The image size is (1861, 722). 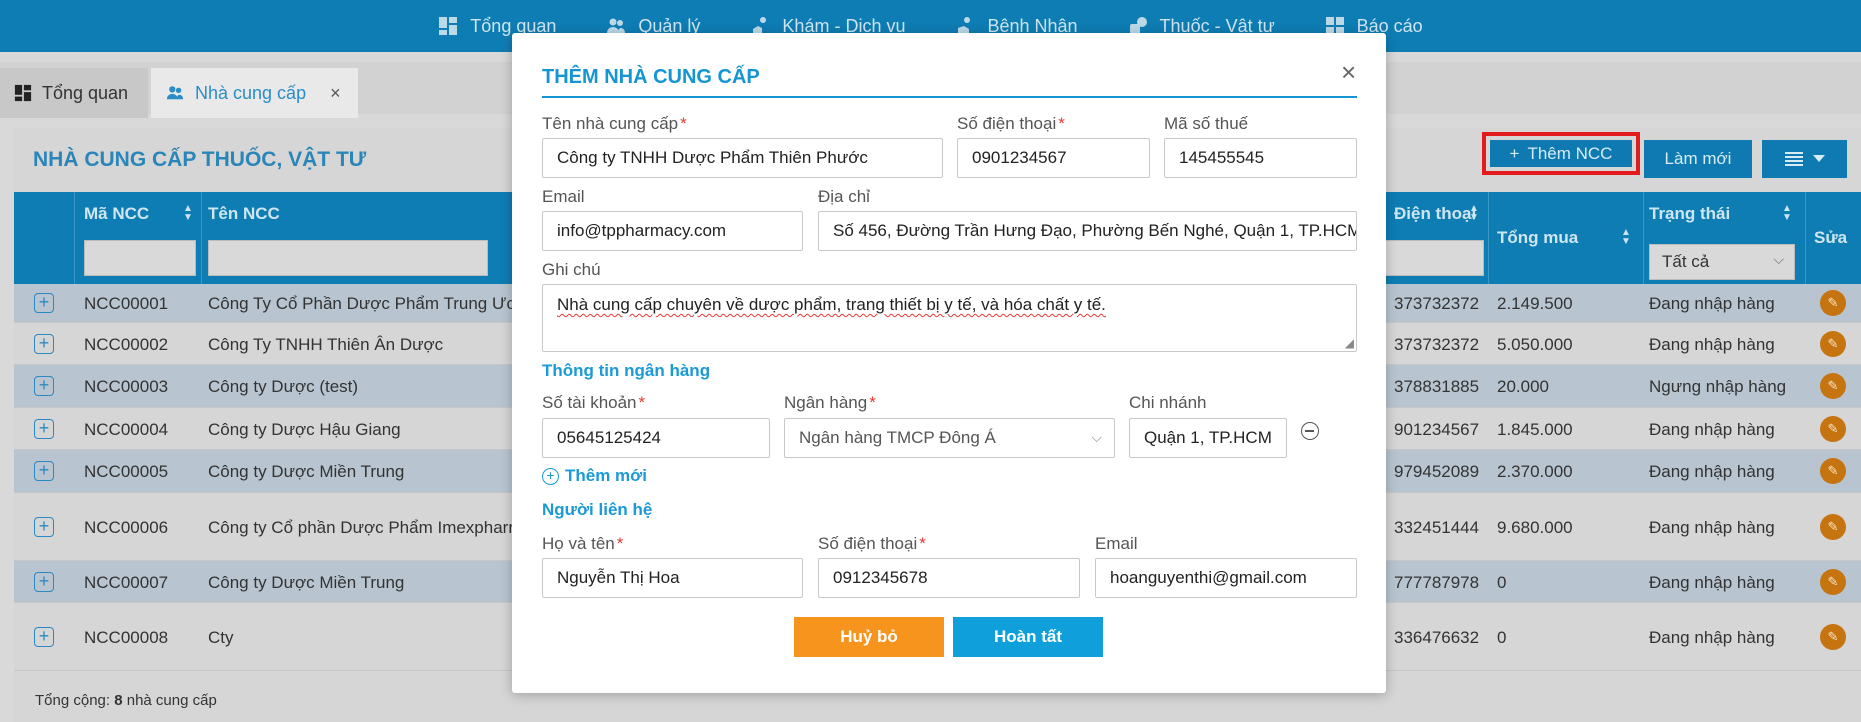 I want to click on tax-code-input: 145455545, so click(x=1260, y=158).